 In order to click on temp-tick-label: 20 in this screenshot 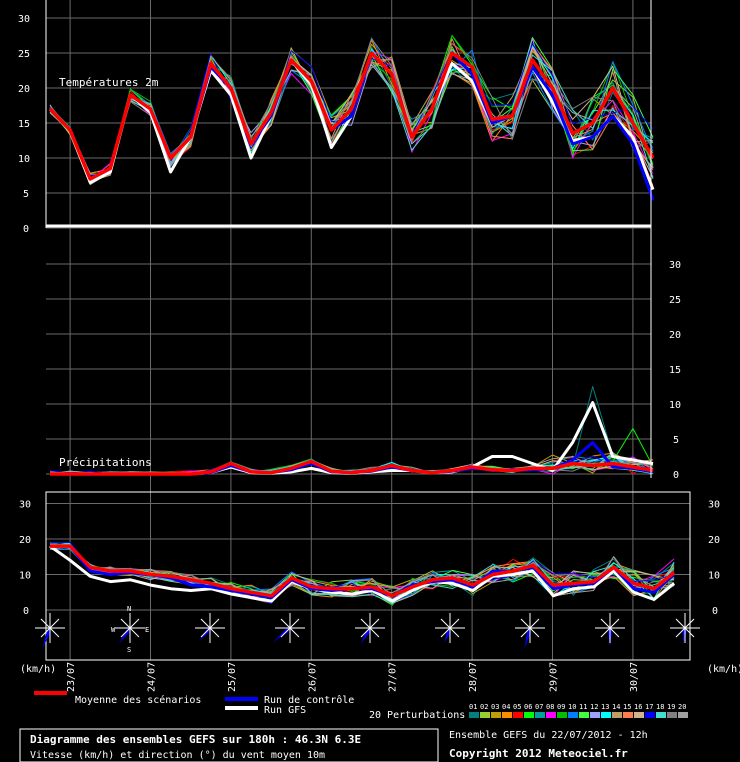, I will do `click(24, 89)`.